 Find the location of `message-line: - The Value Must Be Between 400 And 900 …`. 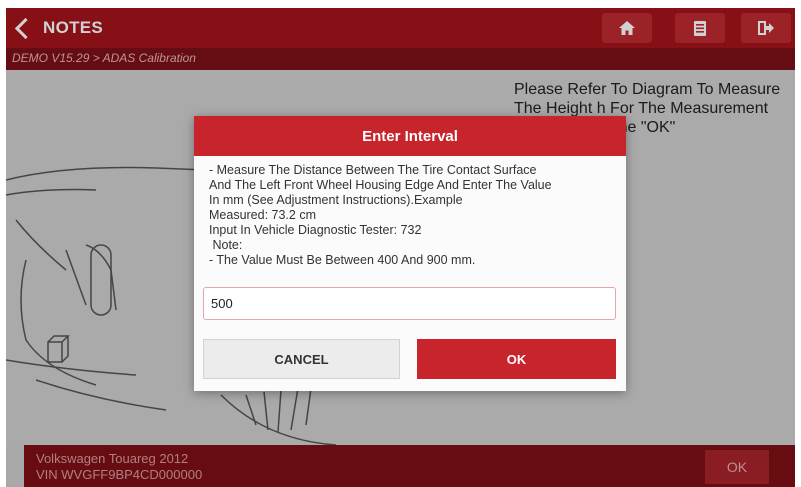

message-line: - The Value Must Be Between 400 And 900 … is located at coordinates (342, 260).